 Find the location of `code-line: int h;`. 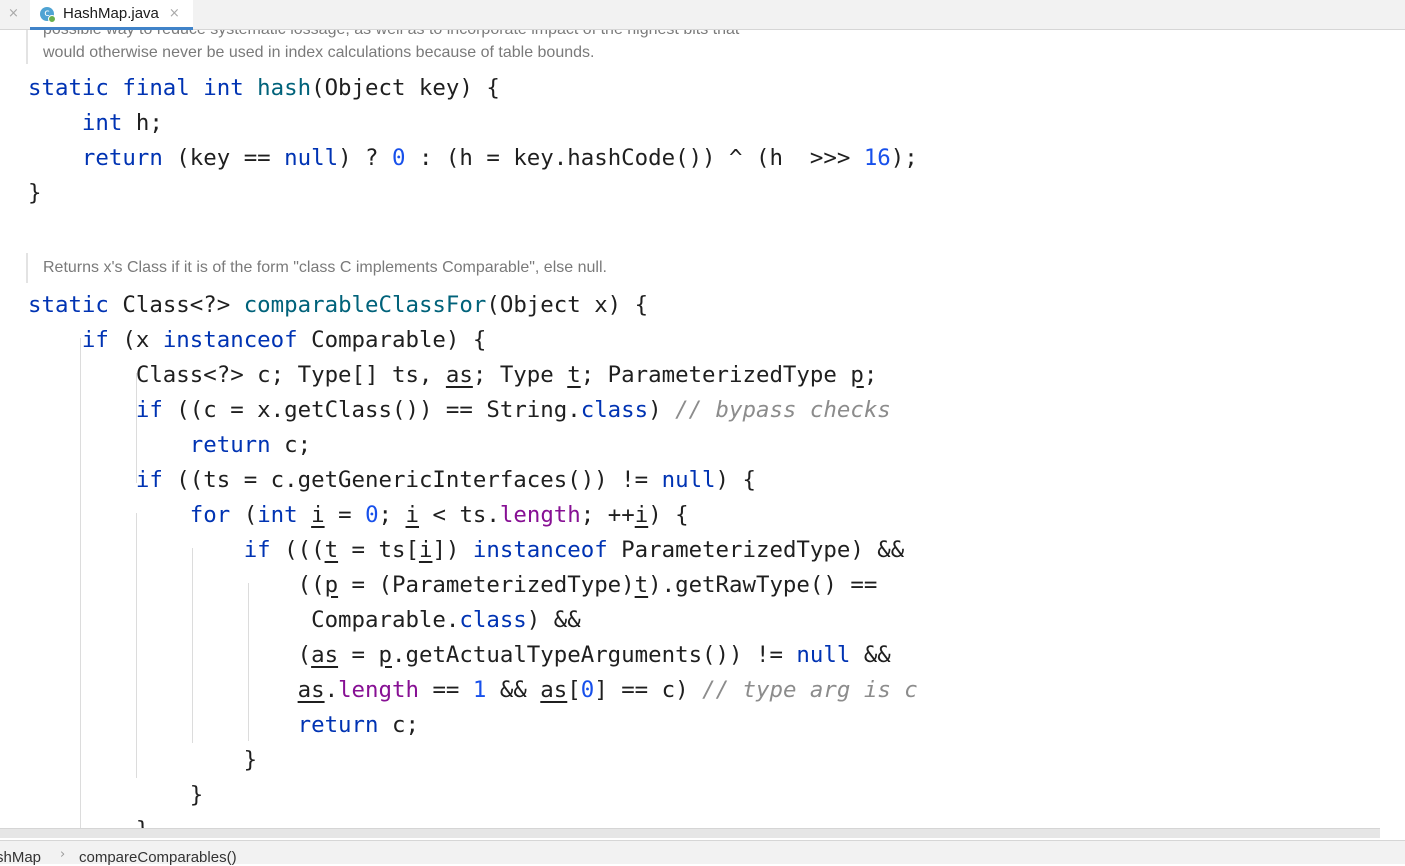

code-line: int h; is located at coordinates (122, 123).